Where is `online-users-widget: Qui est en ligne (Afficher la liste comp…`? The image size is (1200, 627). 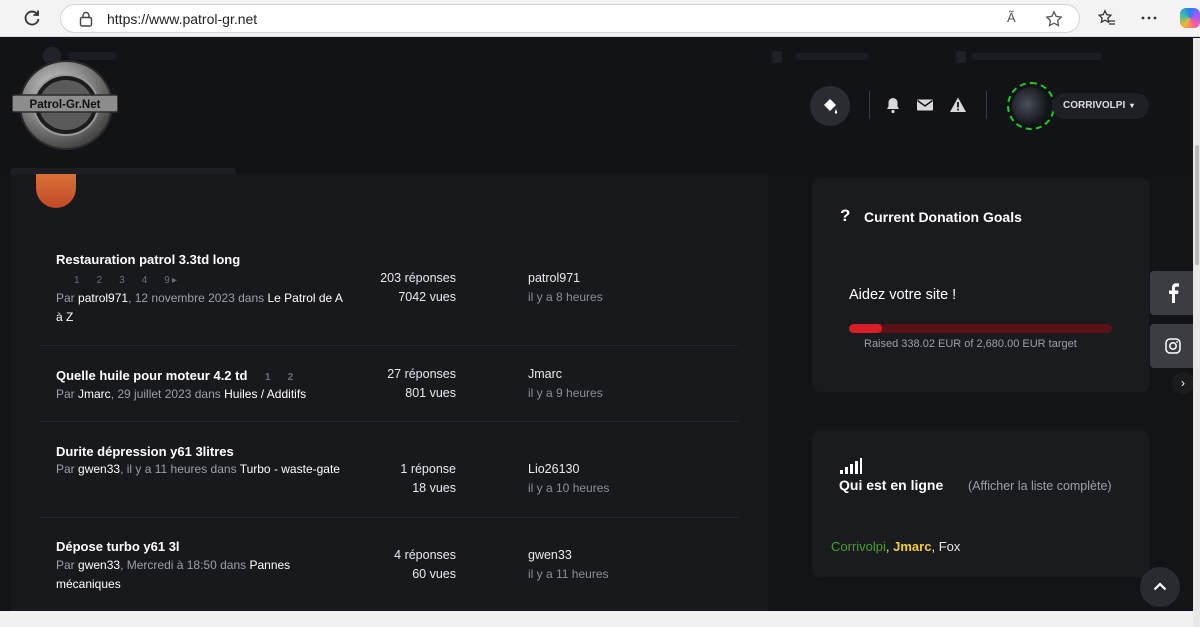
online-users-widget: Qui est en ligne (Afficher la liste comp… is located at coordinates (980, 503).